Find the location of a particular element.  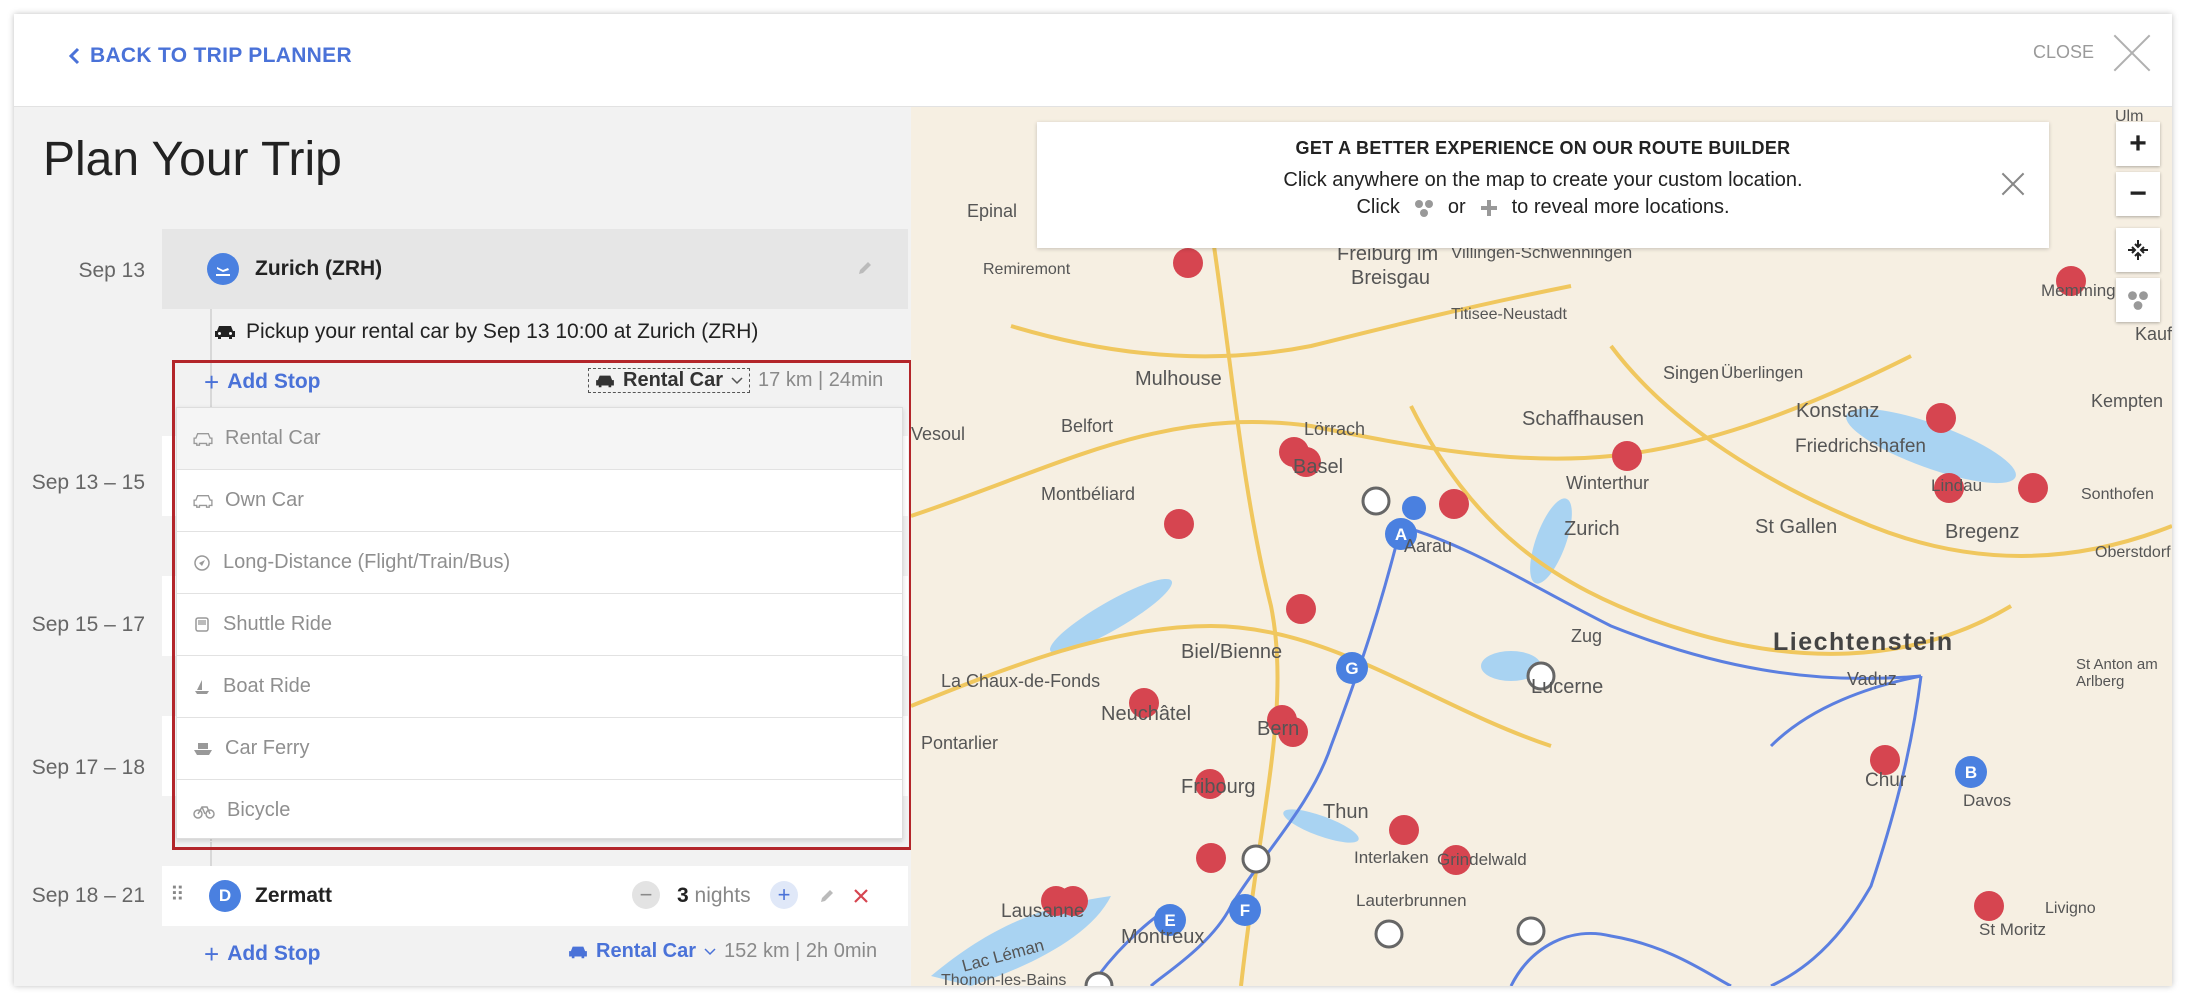

map-label: Grindelwald is located at coordinates (1482, 859).